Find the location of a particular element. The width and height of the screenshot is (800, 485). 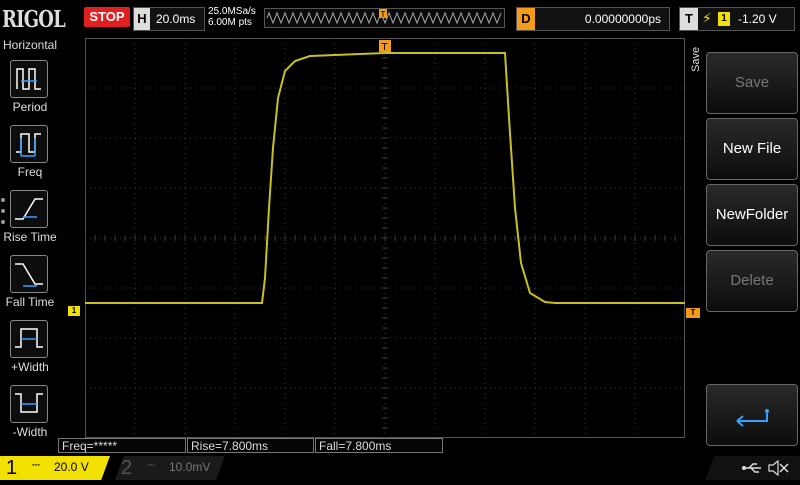

usb-icon is located at coordinates (751, 468).